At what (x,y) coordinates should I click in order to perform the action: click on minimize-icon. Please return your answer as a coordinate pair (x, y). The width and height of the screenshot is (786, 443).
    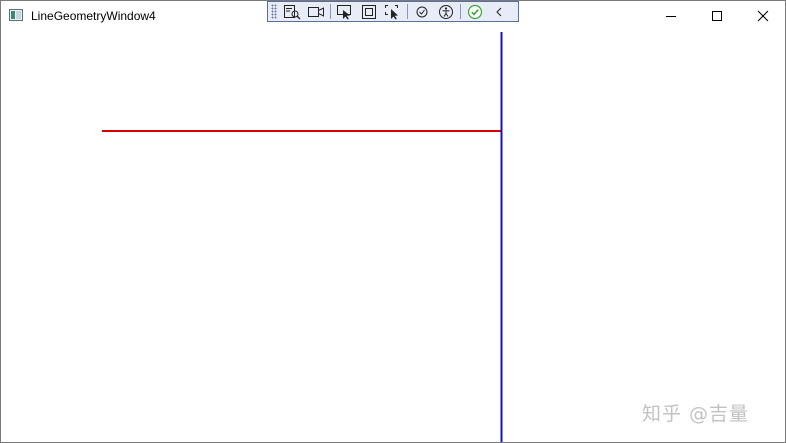
    Looking at the image, I should click on (671, 16).